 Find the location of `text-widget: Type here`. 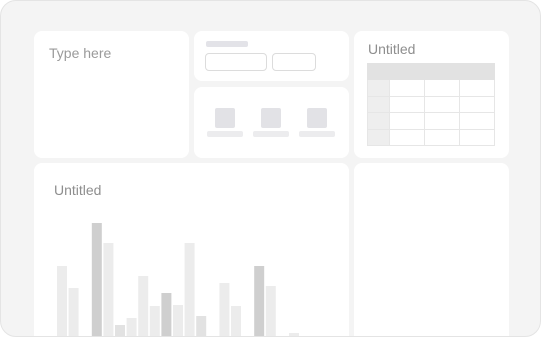

text-widget: Type here is located at coordinates (111, 94).